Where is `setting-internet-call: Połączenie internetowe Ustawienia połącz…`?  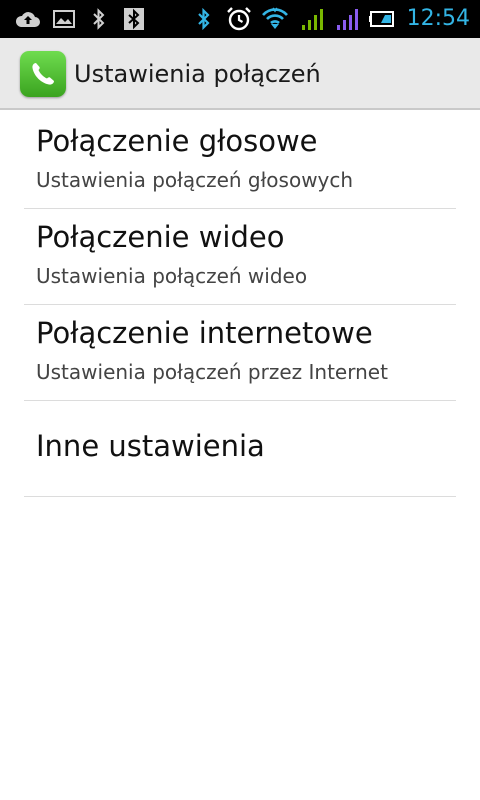
setting-internet-call: Połączenie internetowe Ustawienia połącz… is located at coordinates (240, 353).